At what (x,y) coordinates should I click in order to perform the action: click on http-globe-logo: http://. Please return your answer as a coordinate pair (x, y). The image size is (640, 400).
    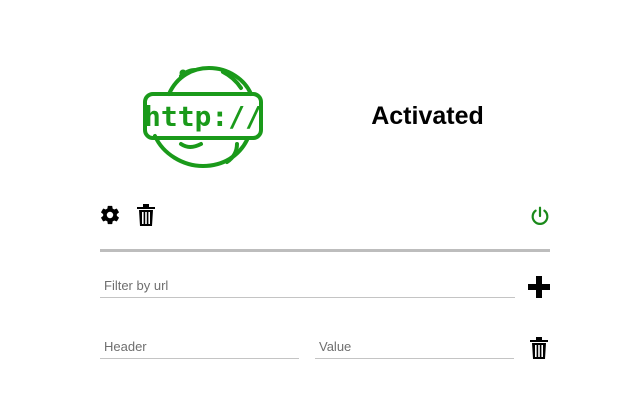
    Looking at the image, I should click on (203, 117).